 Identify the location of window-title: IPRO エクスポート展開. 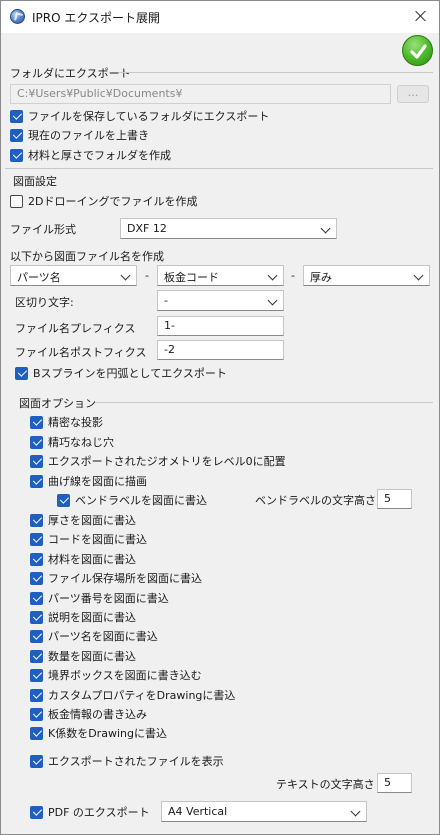
(96, 18).